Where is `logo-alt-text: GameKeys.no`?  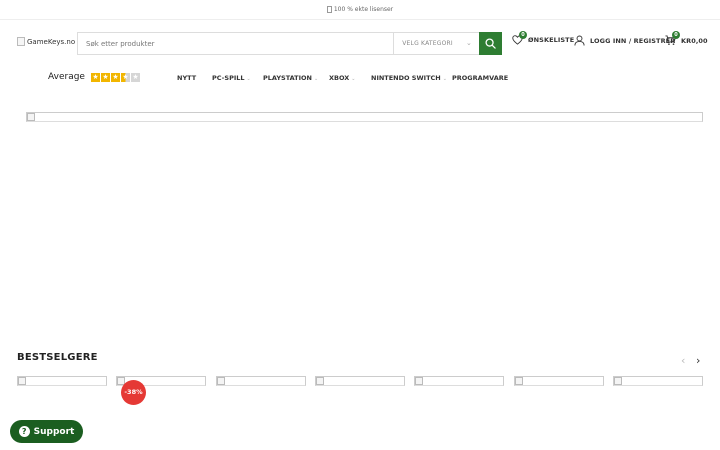 logo-alt-text: GameKeys.no is located at coordinates (51, 41).